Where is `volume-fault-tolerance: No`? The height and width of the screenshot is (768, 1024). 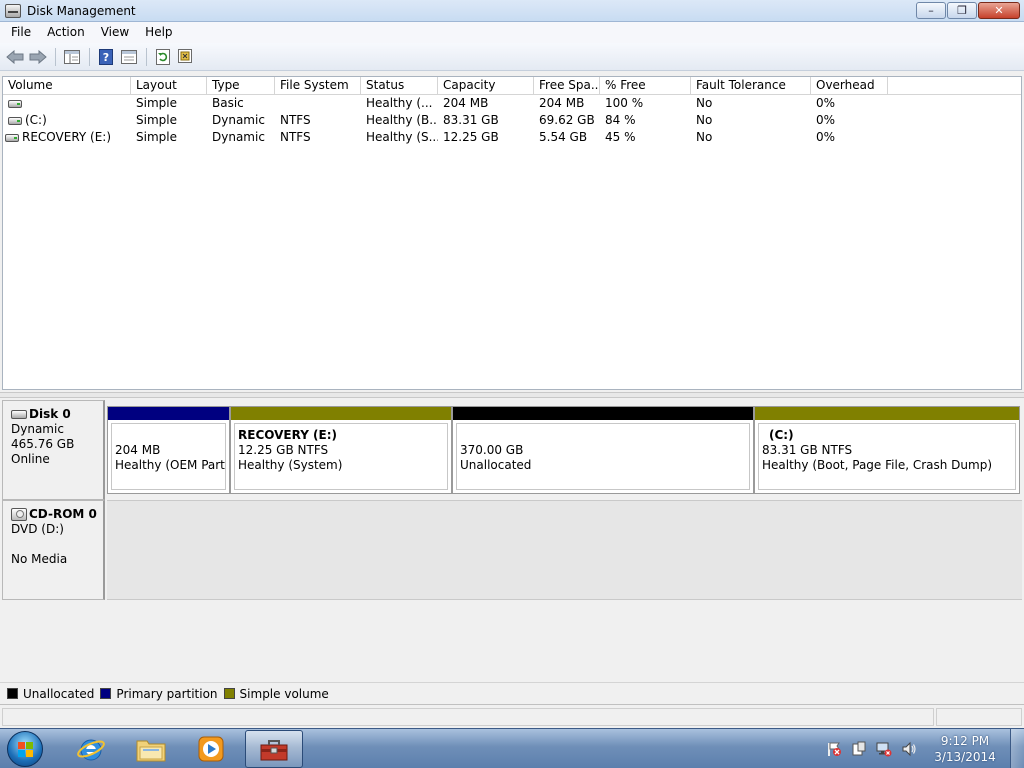
volume-fault-tolerance: No is located at coordinates (704, 103).